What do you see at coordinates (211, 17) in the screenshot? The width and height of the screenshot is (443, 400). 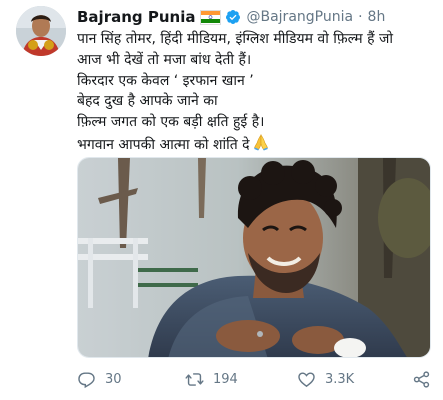 I see `india-flag-icon` at bounding box center [211, 17].